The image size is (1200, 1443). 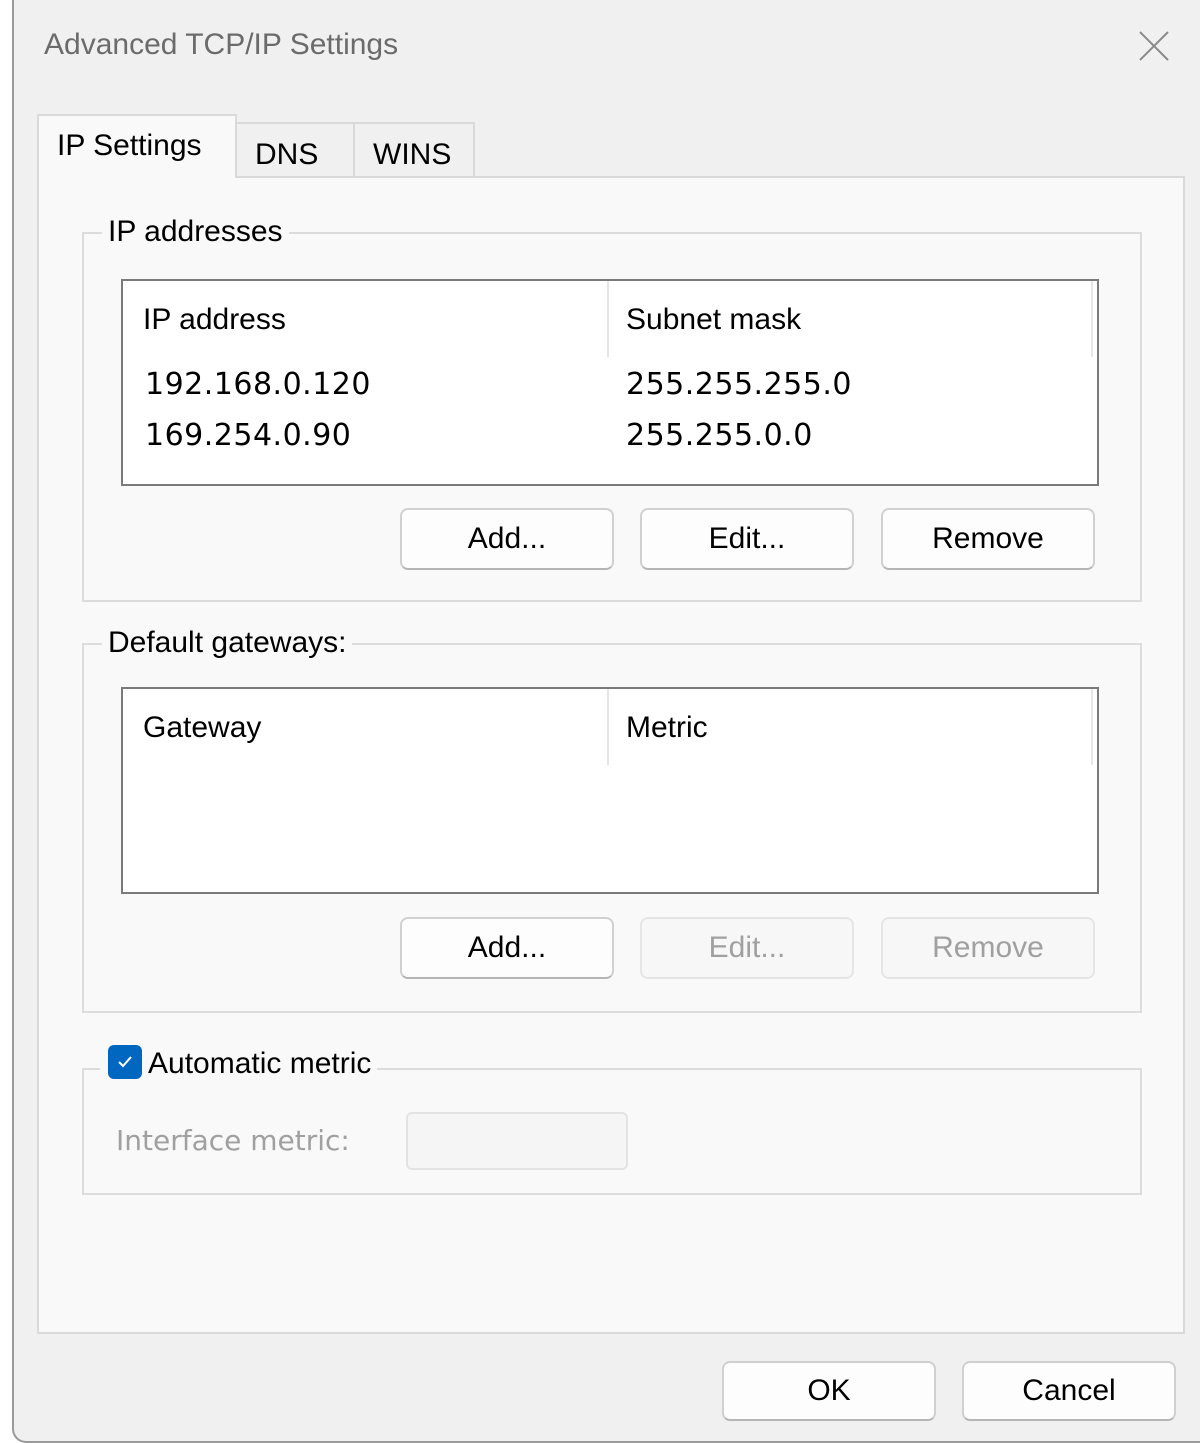 What do you see at coordinates (214, 320) in the screenshot?
I see `column-header-ip-address: IP address` at bounding box center [214, 320].